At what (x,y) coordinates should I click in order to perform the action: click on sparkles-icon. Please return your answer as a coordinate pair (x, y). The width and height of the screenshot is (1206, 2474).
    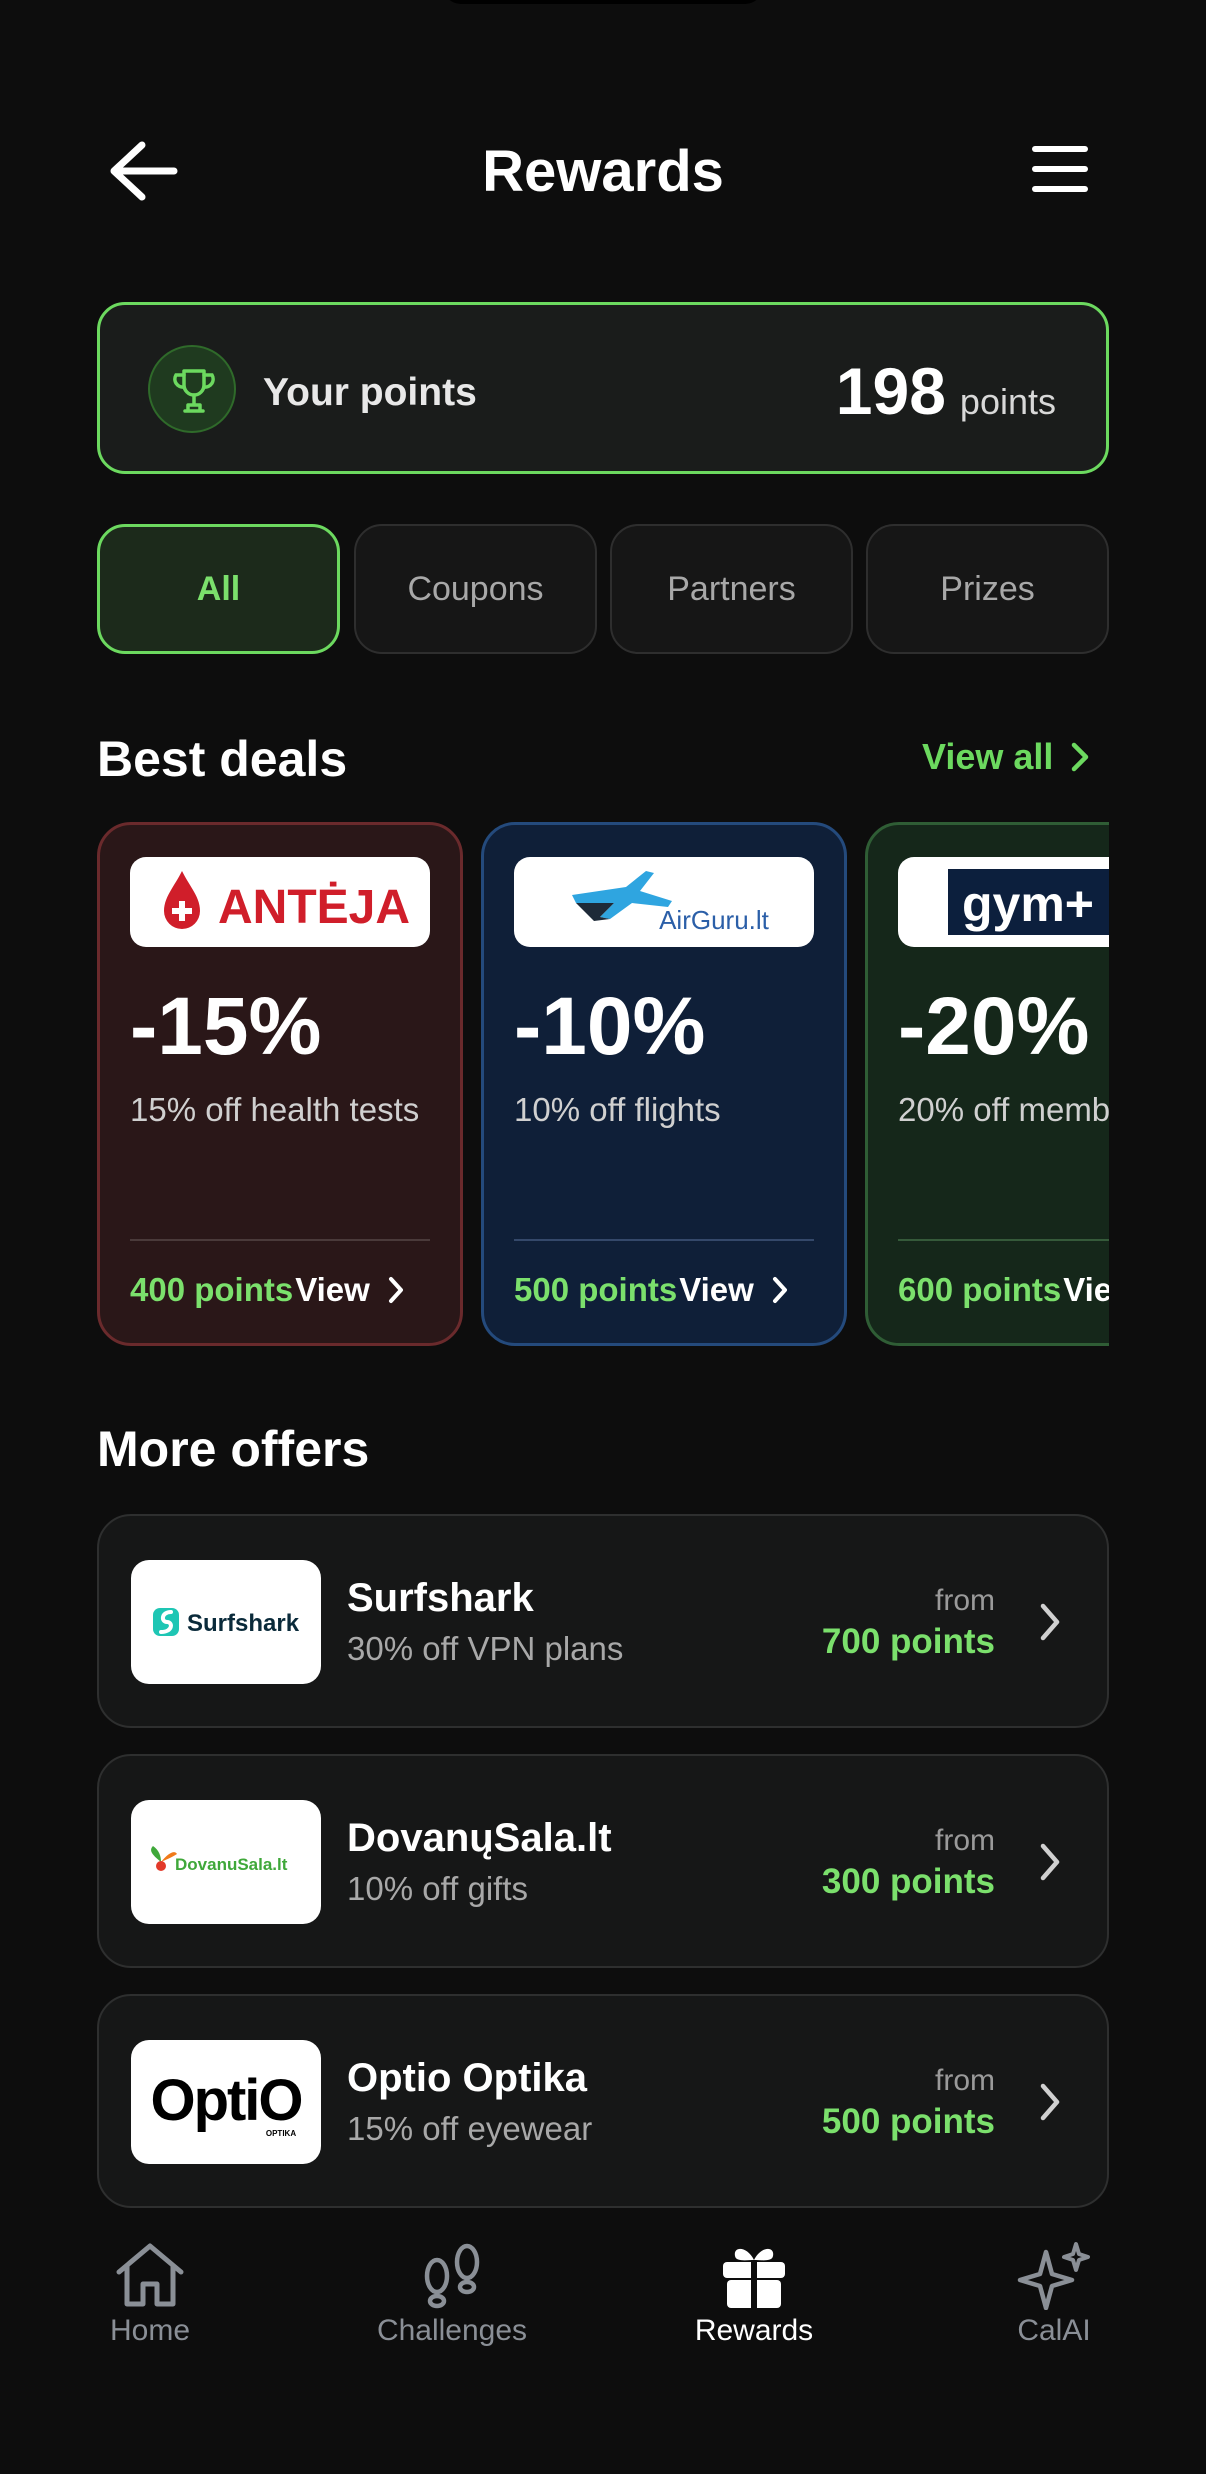
    Looking at the image, I should click on (1053, 2276).